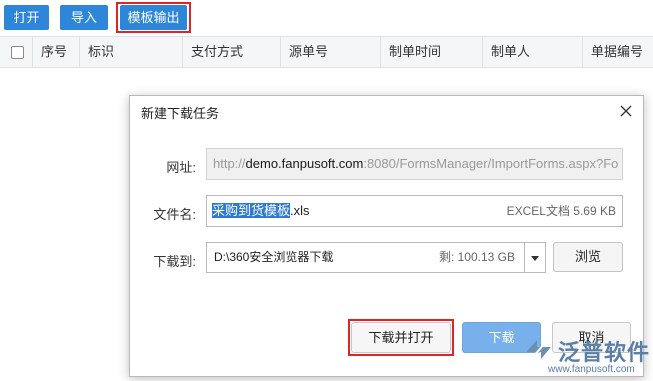  What do you see at coordinates (174, 261) in the screenshot?
I see `save-to-label: 下载到:` at bounding box center [174, 261].